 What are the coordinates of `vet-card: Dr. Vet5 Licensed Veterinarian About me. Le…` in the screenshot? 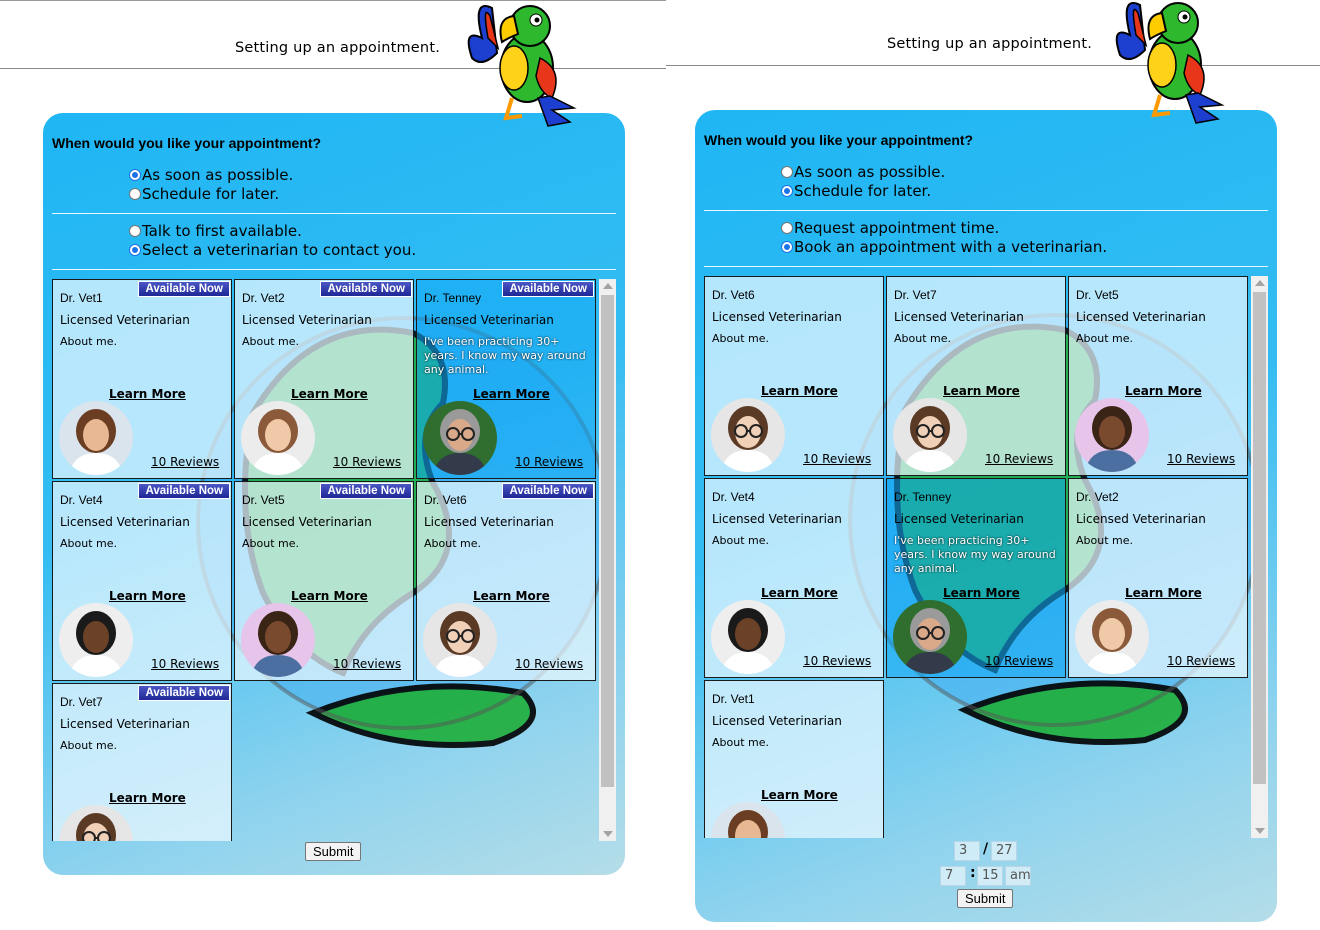 It's located at (1158, 376).